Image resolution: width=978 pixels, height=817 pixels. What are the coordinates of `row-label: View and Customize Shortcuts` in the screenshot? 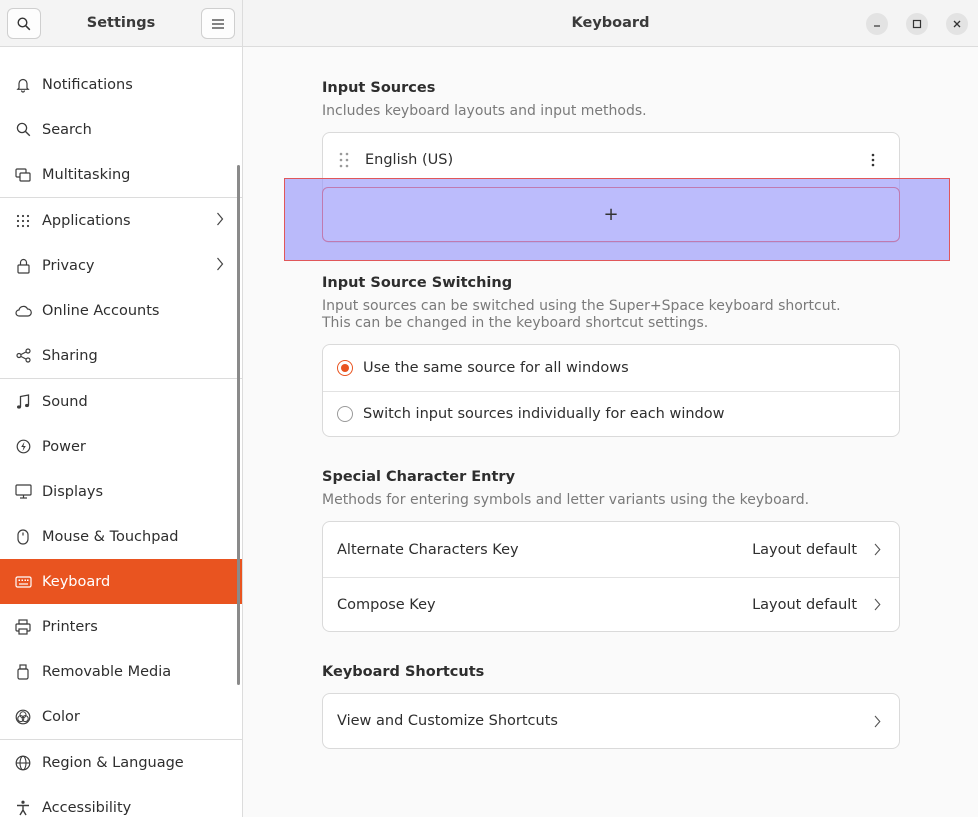 It's located at (447, 721).